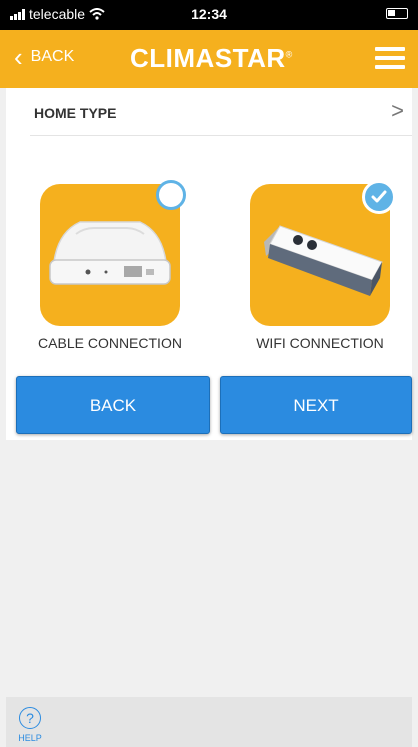 The height and width of the screenshot is (747, 418). I want to click on help-button: ? HELP, so click(30, 725).